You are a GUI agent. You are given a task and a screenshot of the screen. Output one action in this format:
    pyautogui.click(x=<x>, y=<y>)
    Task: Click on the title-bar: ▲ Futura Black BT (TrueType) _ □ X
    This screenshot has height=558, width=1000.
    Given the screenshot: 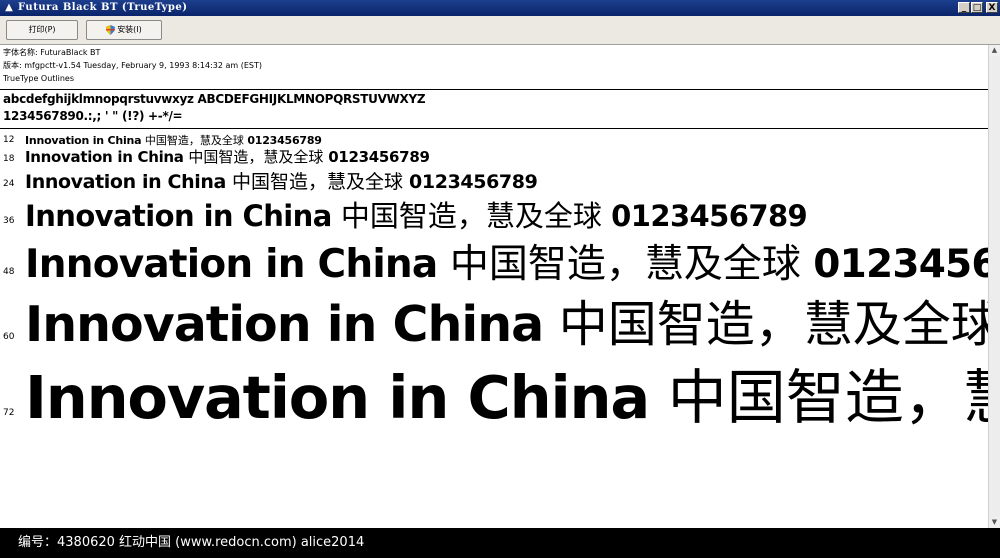 What is the action you would take?
    pyautogui.click(x=500, y=8)
    